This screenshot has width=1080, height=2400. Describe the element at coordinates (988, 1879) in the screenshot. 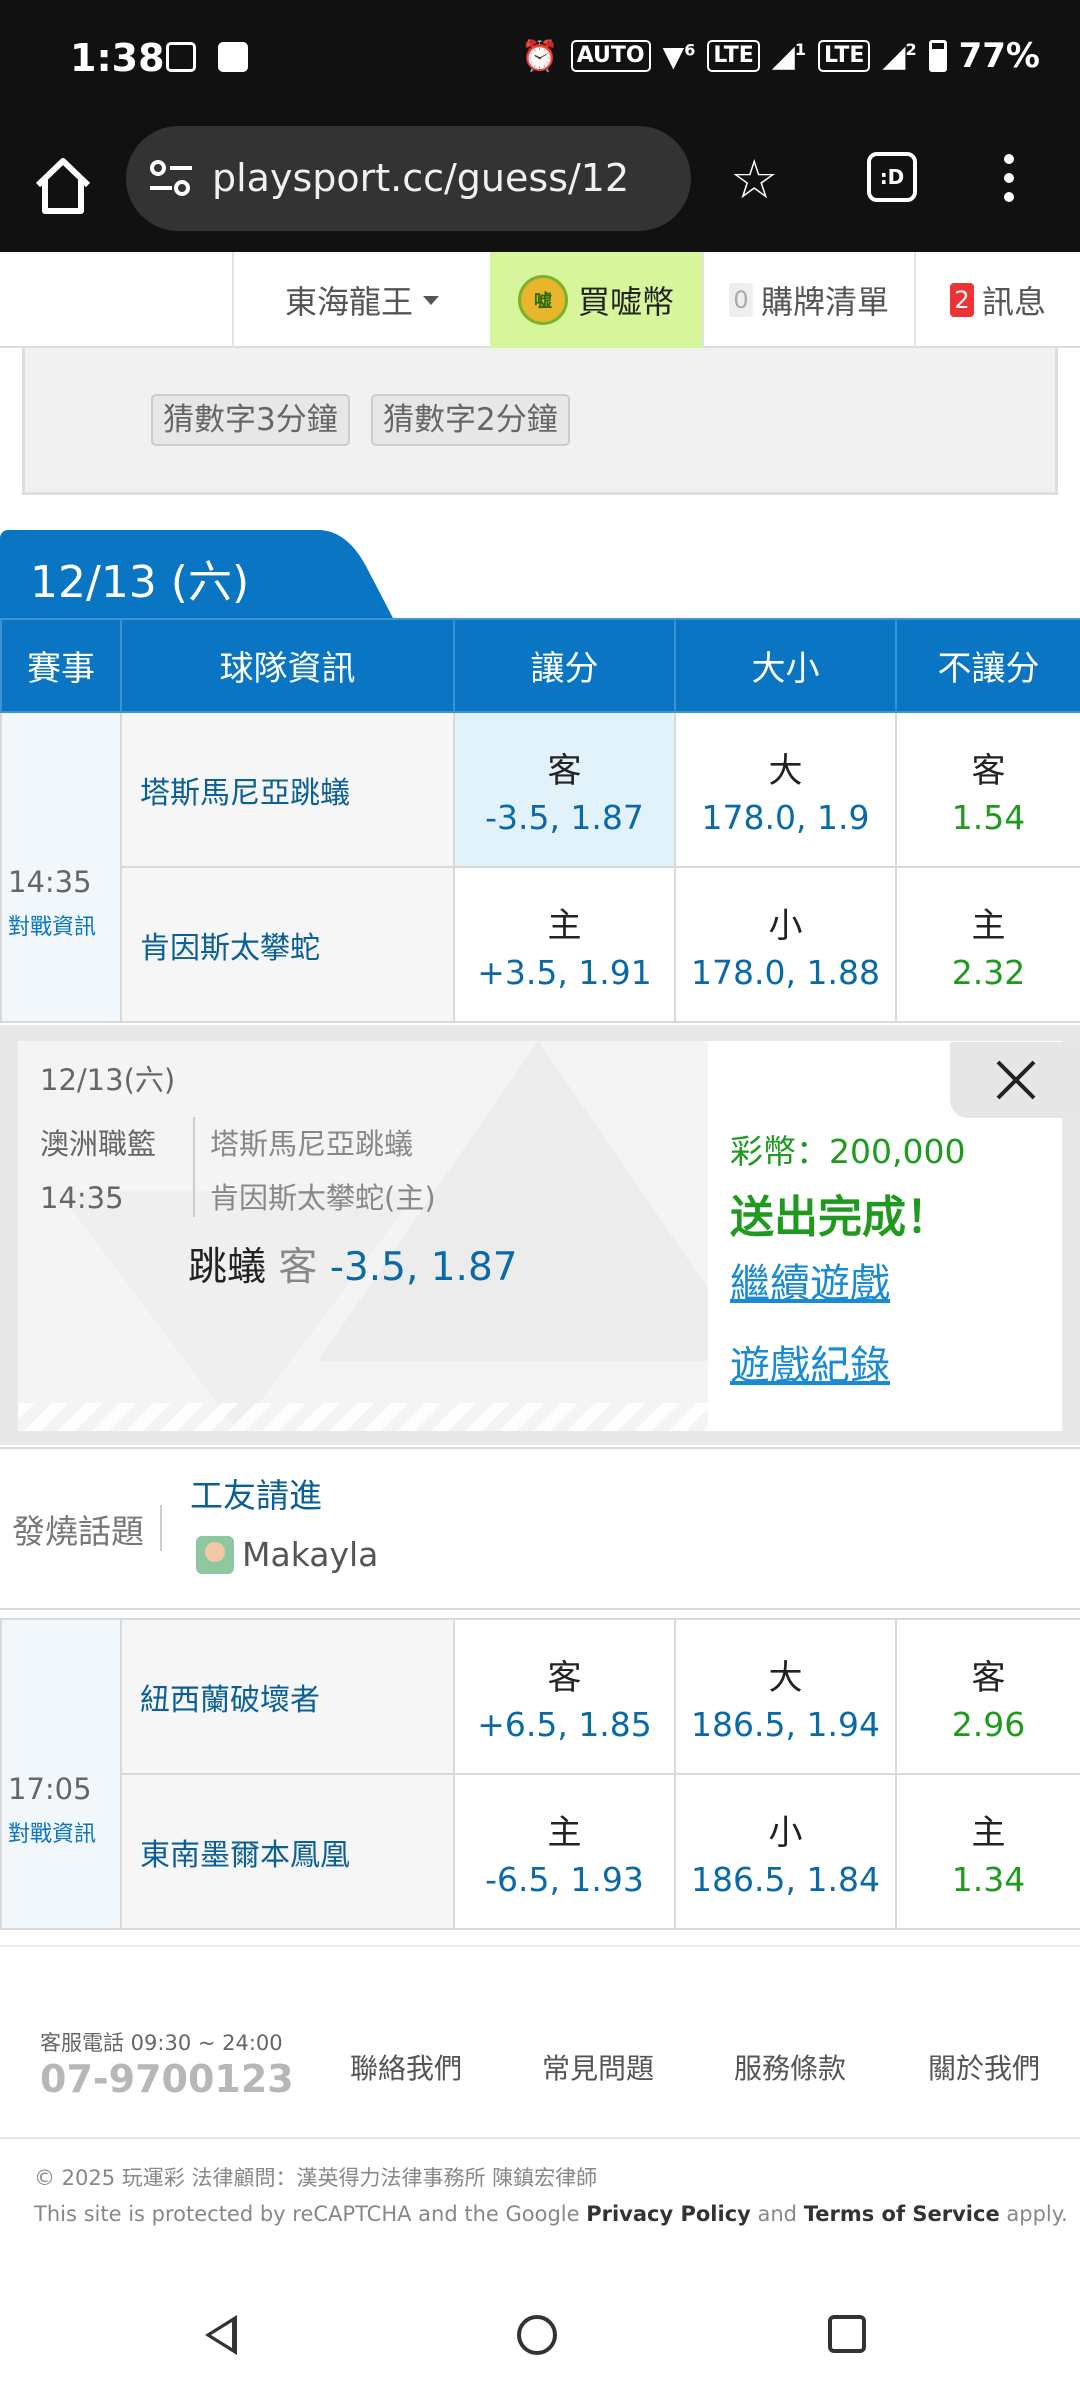

I see `odds-value: 1.34` at that location.